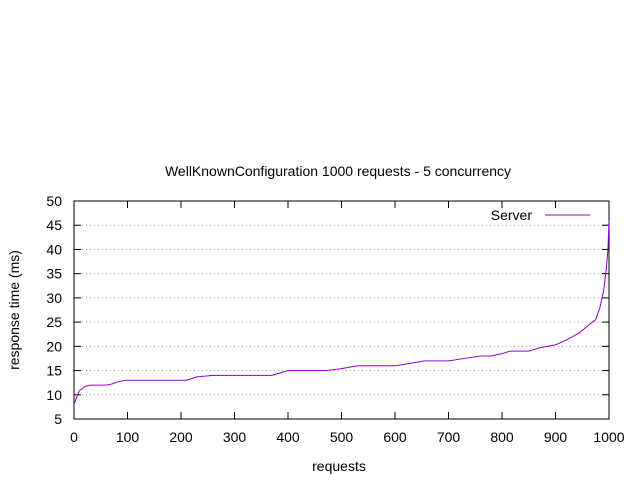  Describe the element at coordinates (54, 322) in the screenshot. I see `y-tick-label: 25` at that location.